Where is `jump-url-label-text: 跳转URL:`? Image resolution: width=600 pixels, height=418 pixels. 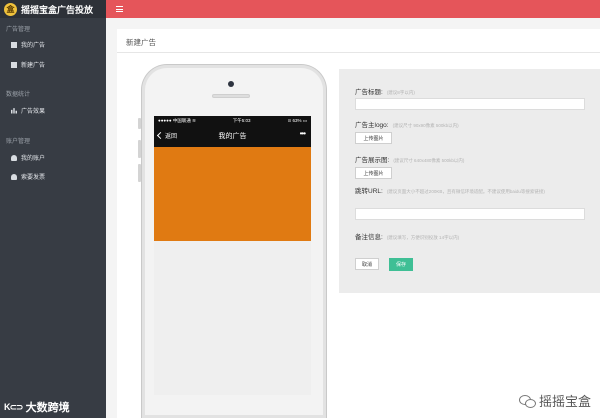 jump-url-label-text: 跳转URL: is located at coordinates (369, 191).